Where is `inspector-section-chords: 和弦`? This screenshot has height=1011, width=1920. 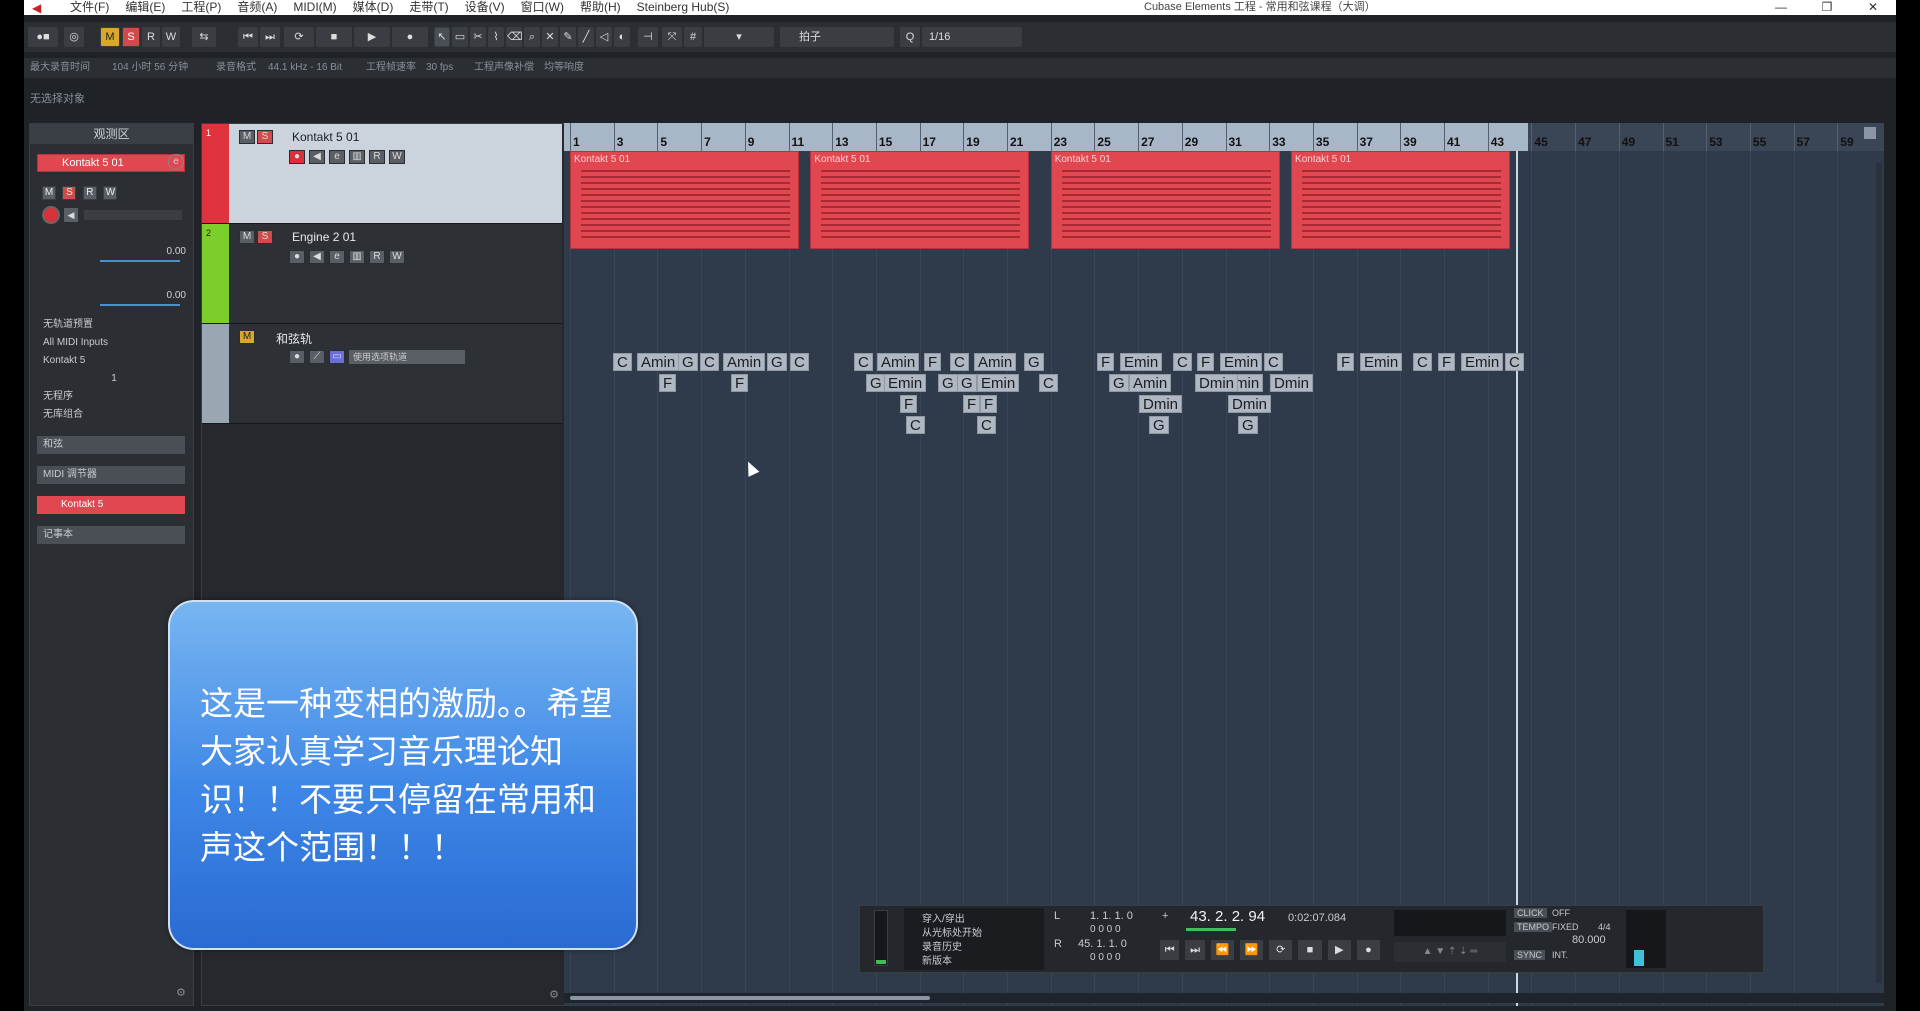 inspector-section-chords: 和弦 is located at coordinates (111, 445).